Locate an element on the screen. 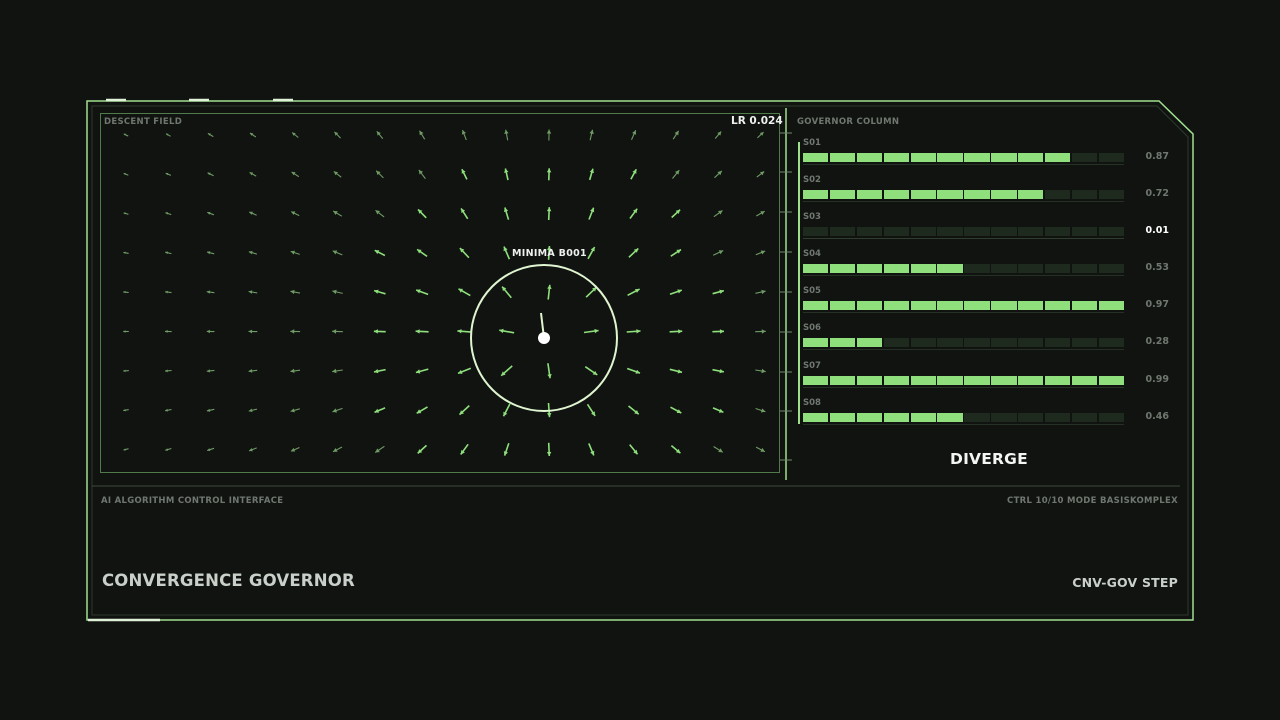 Image resolution: width=1280 pixels, height=720 pixels. page-title: CONVERGENCE GOVERNOR is located at coordinates (228, 580).